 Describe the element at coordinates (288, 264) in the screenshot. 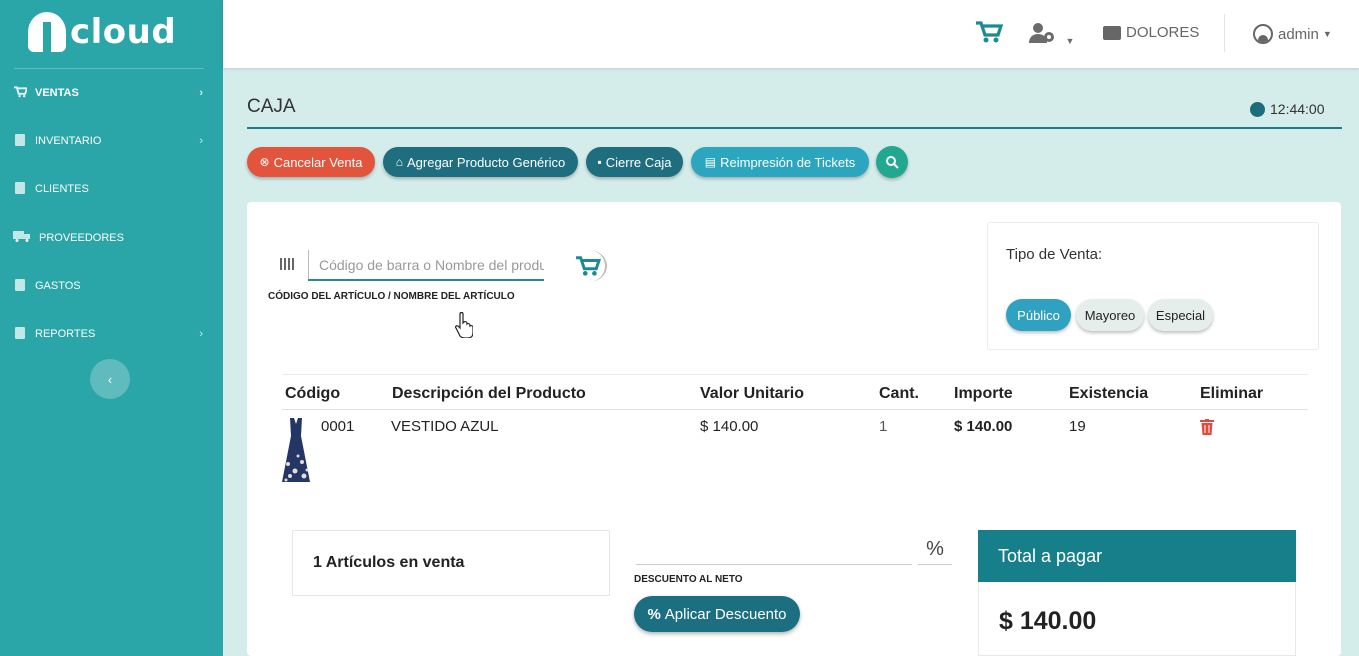

I see `barcode-icon` at that location.